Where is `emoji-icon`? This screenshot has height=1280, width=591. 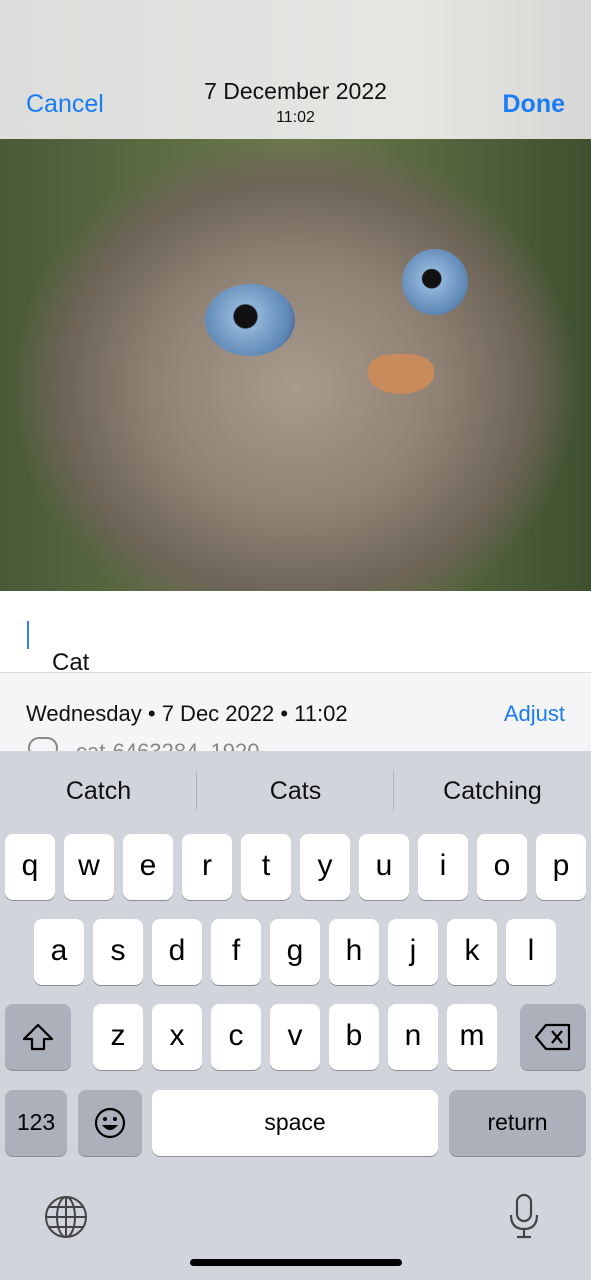
emoji-icon is located at coordinates (110, 1123).